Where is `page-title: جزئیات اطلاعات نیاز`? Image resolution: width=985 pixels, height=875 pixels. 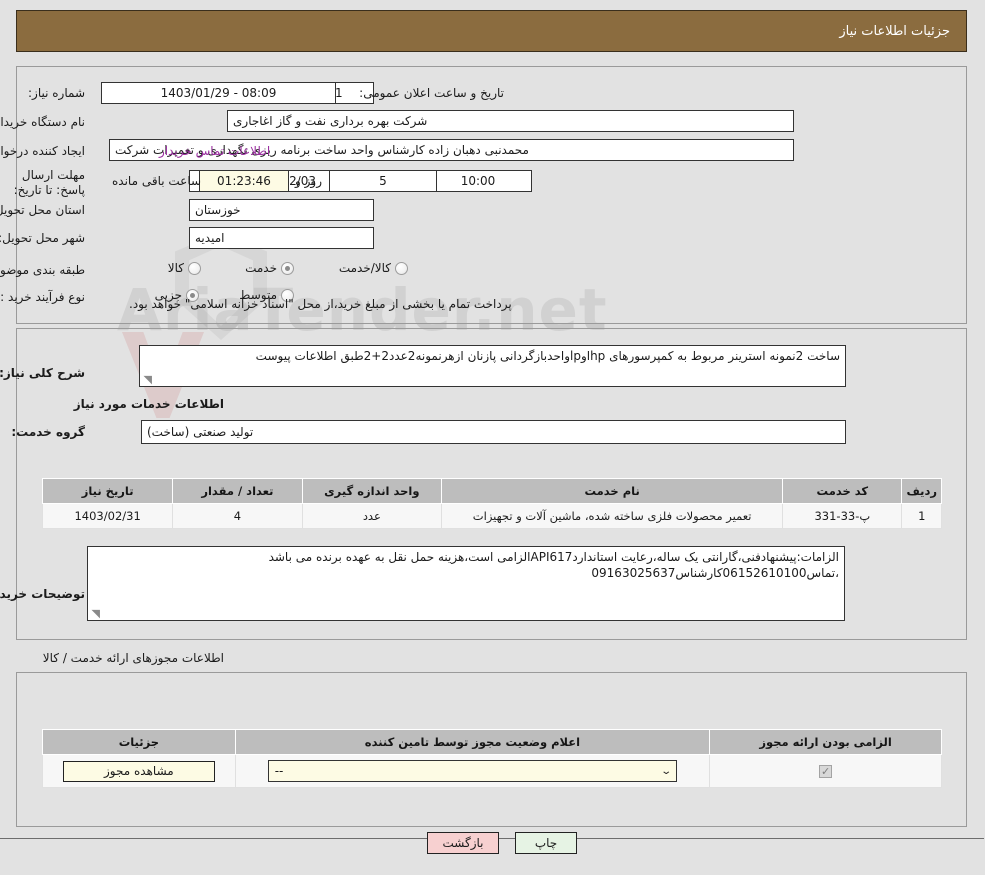 page-title: جزئیات اطلاعات نیاز is located at coordinates (492, 31).